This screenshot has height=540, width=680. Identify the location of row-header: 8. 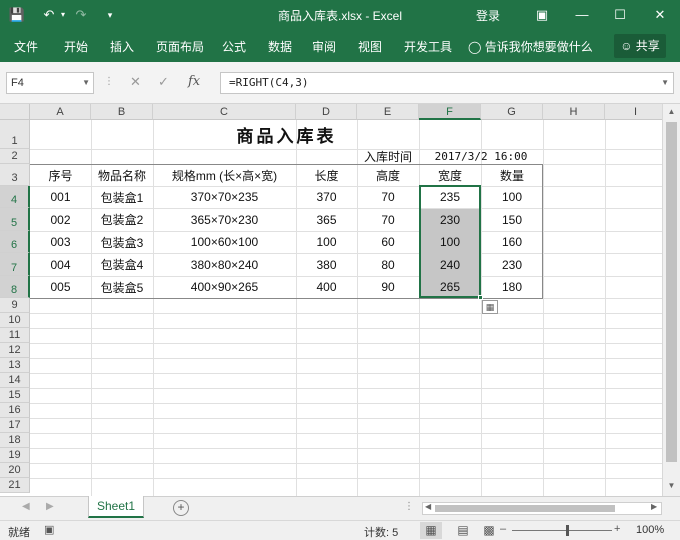
(15, 287).